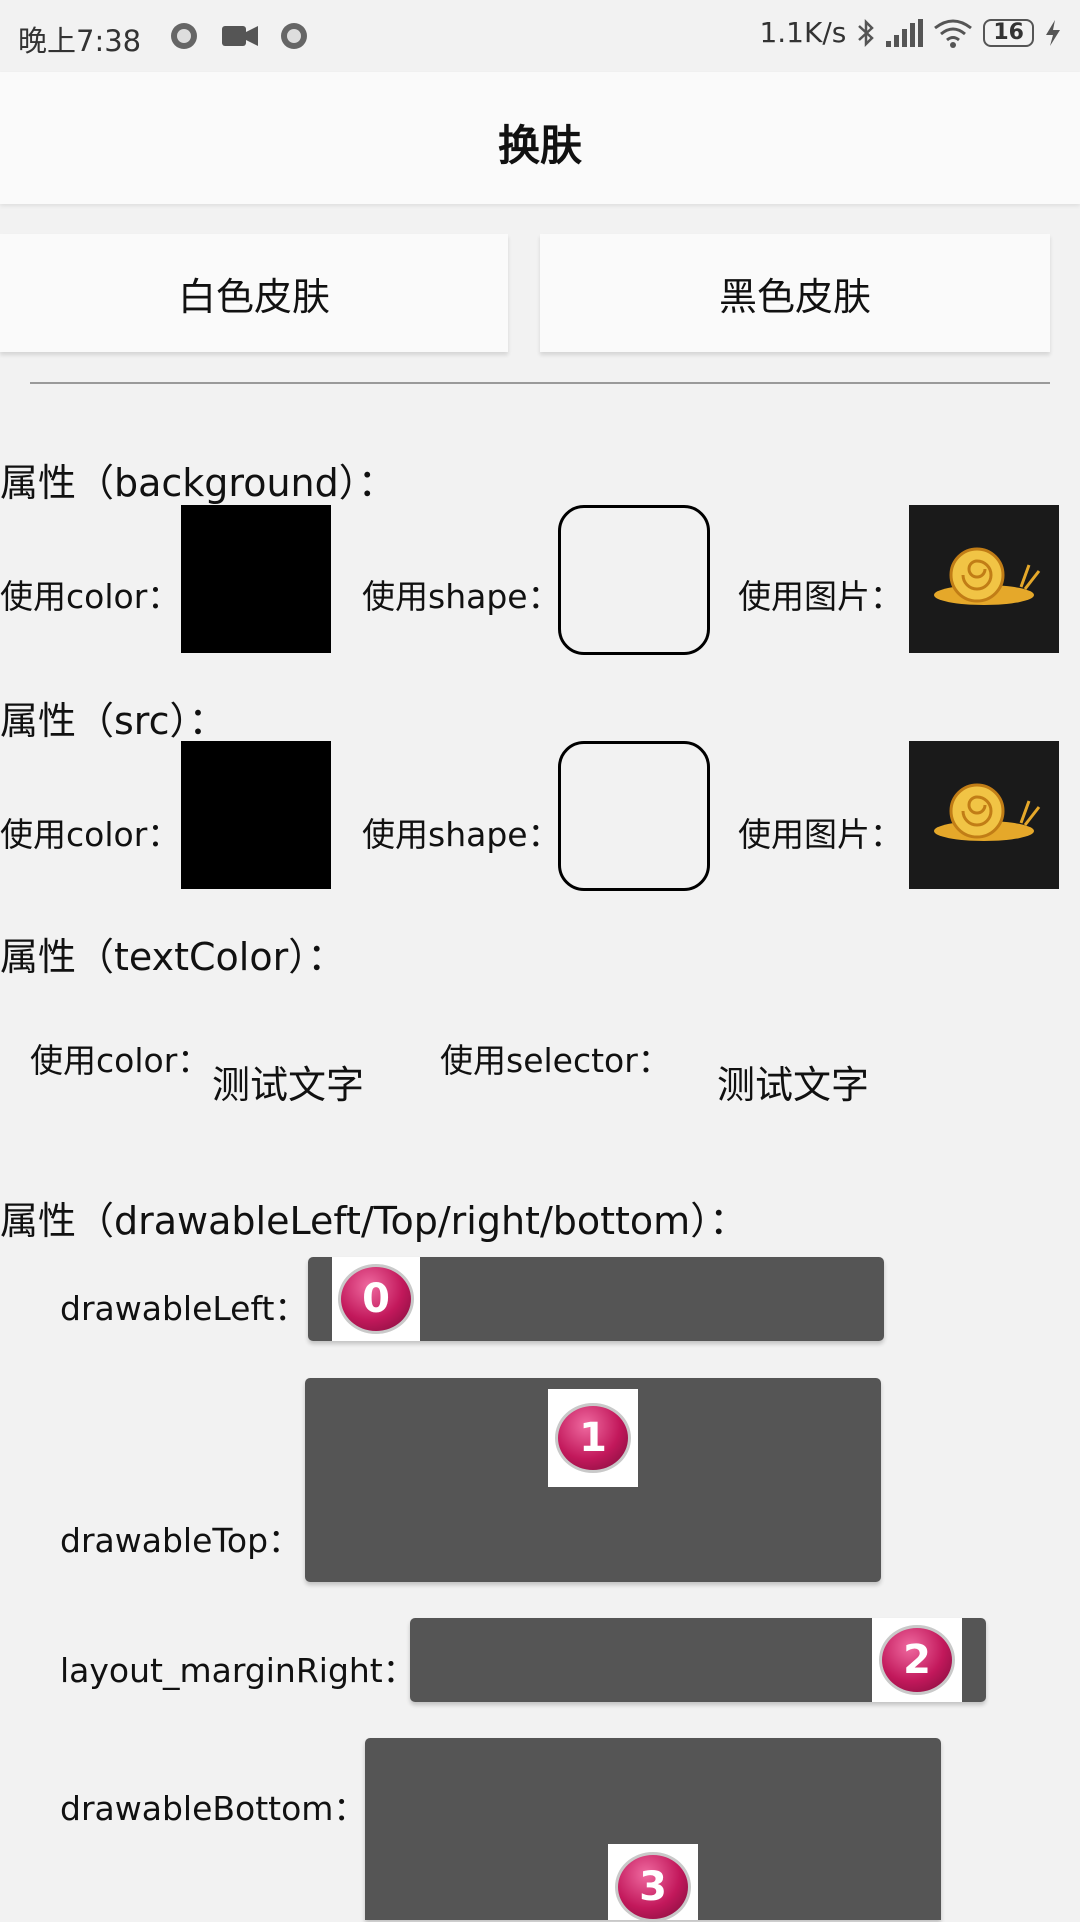  I want to click on battery-indicator: 16, so click(1008, 32).